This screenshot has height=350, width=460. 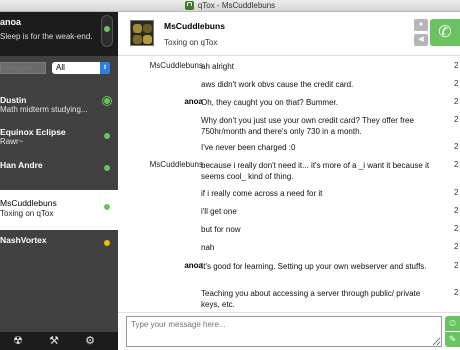 I want to click on contact-item-mscuddlebuns: MsCuddlebuns Toxing on qTox, so click(x=59, y=210).